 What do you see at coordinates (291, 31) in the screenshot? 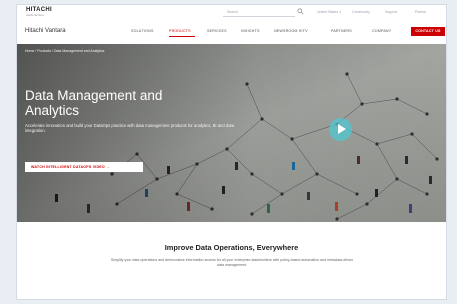
I see `nav-item-newsroom: NEWSROOM HITV` at bounding box center [291, 31].